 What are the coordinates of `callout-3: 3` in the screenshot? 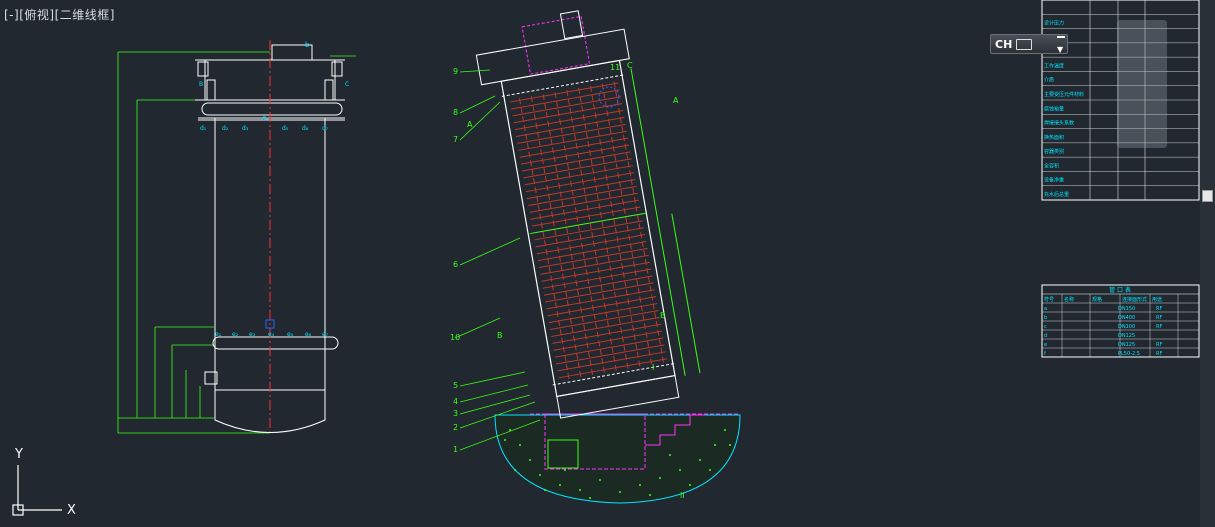 It's located at (455, 413).